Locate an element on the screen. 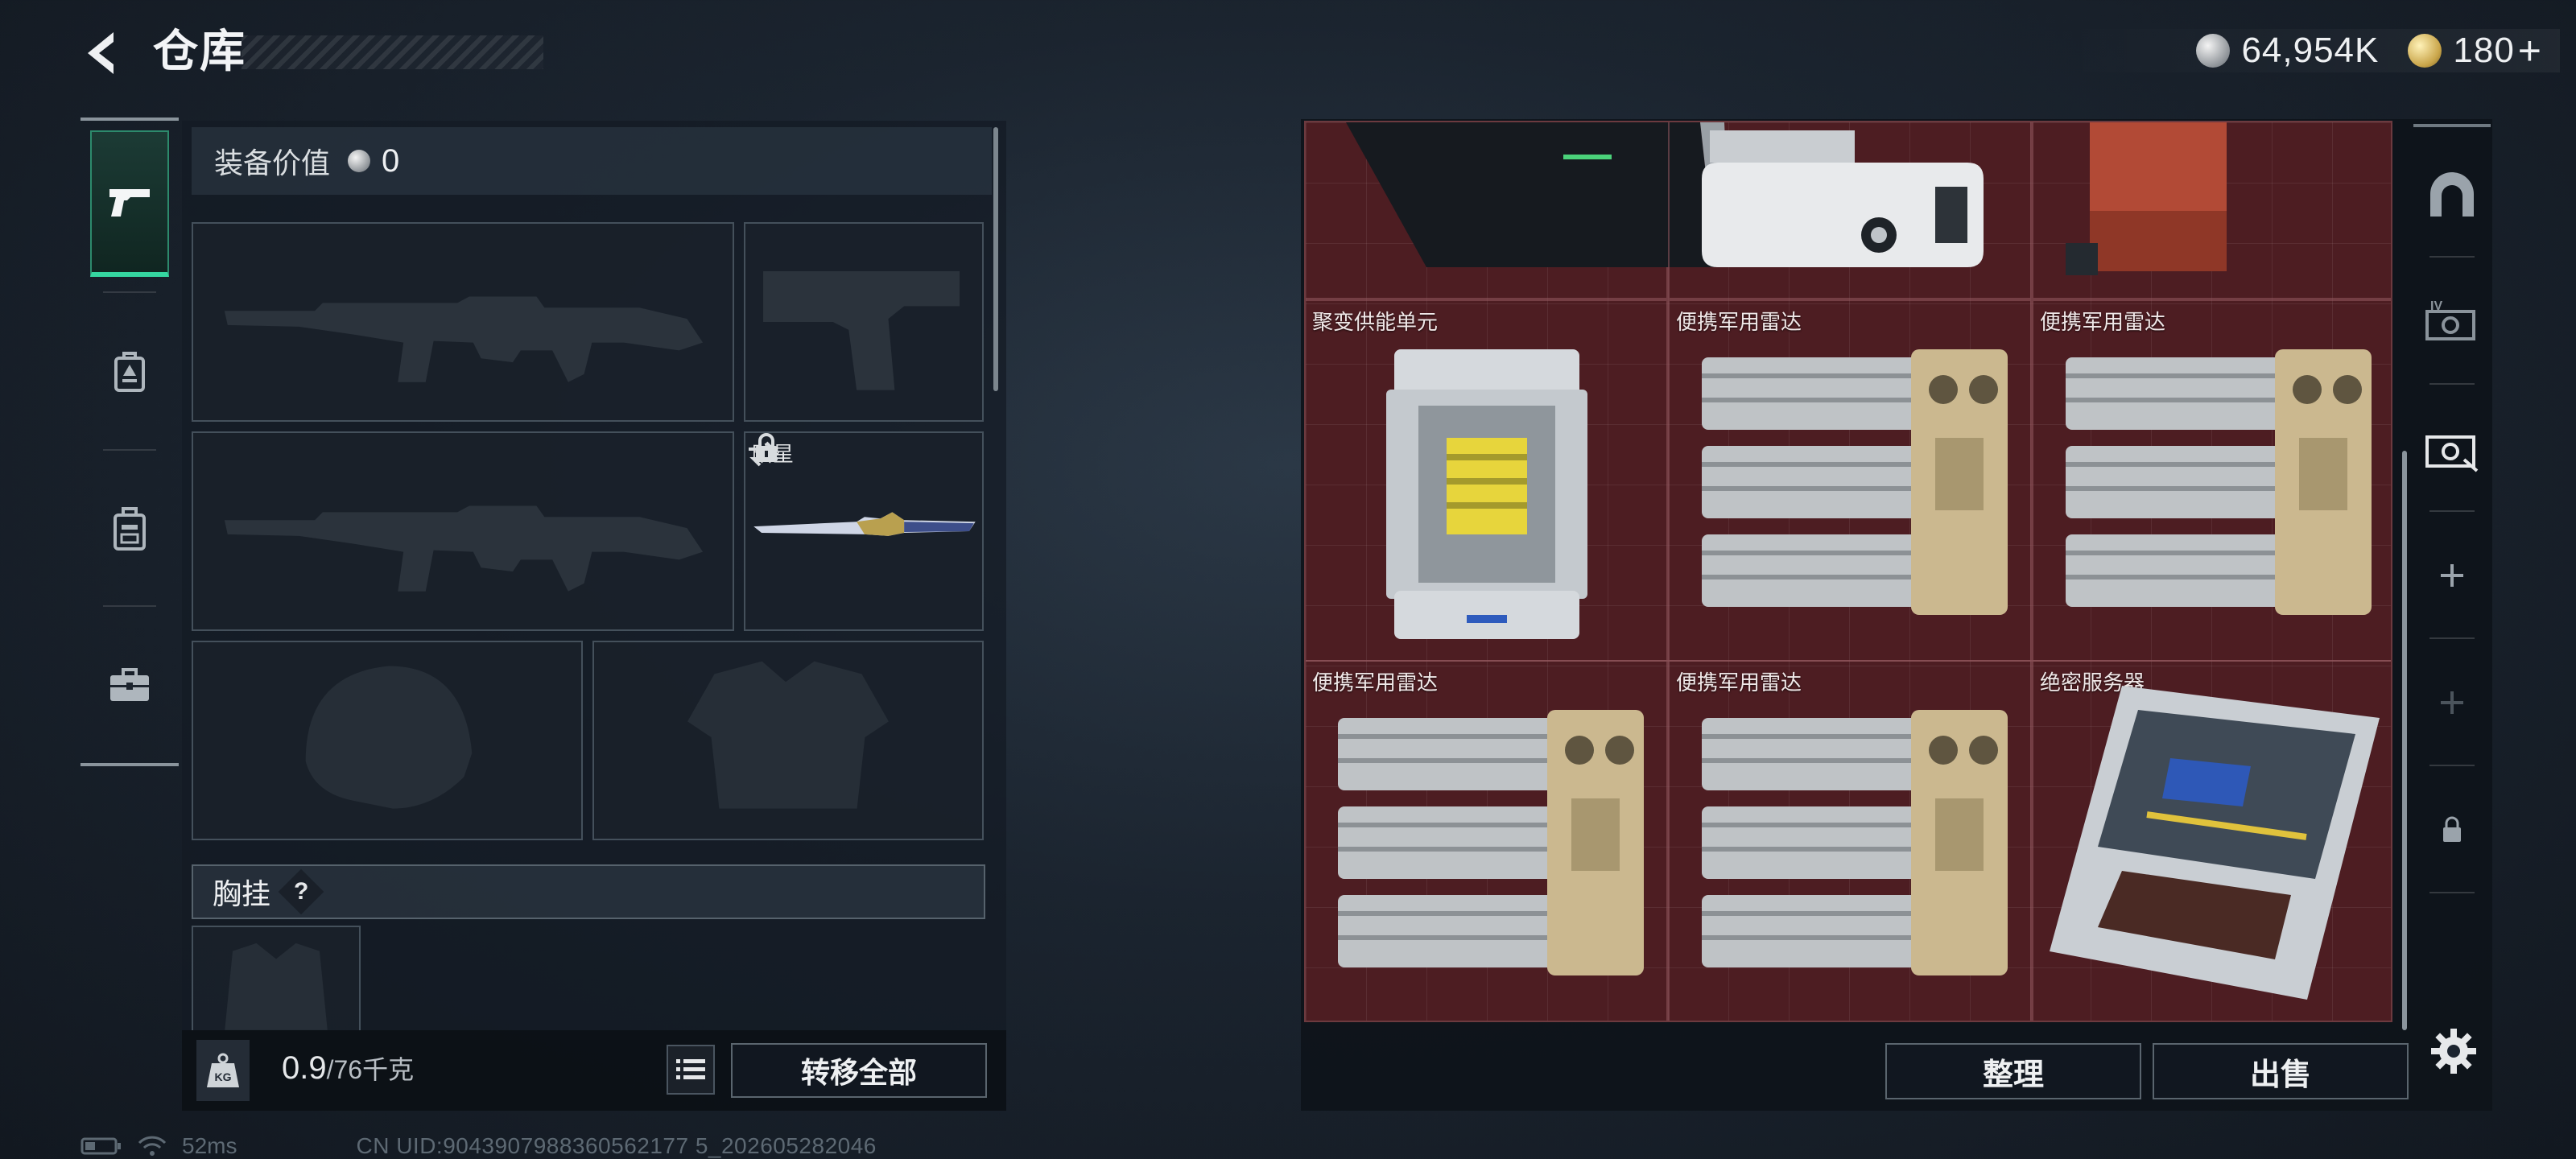 The height and width of the screenshot is (1159, 2576). tab-home is located at coordinates (2452, 195).